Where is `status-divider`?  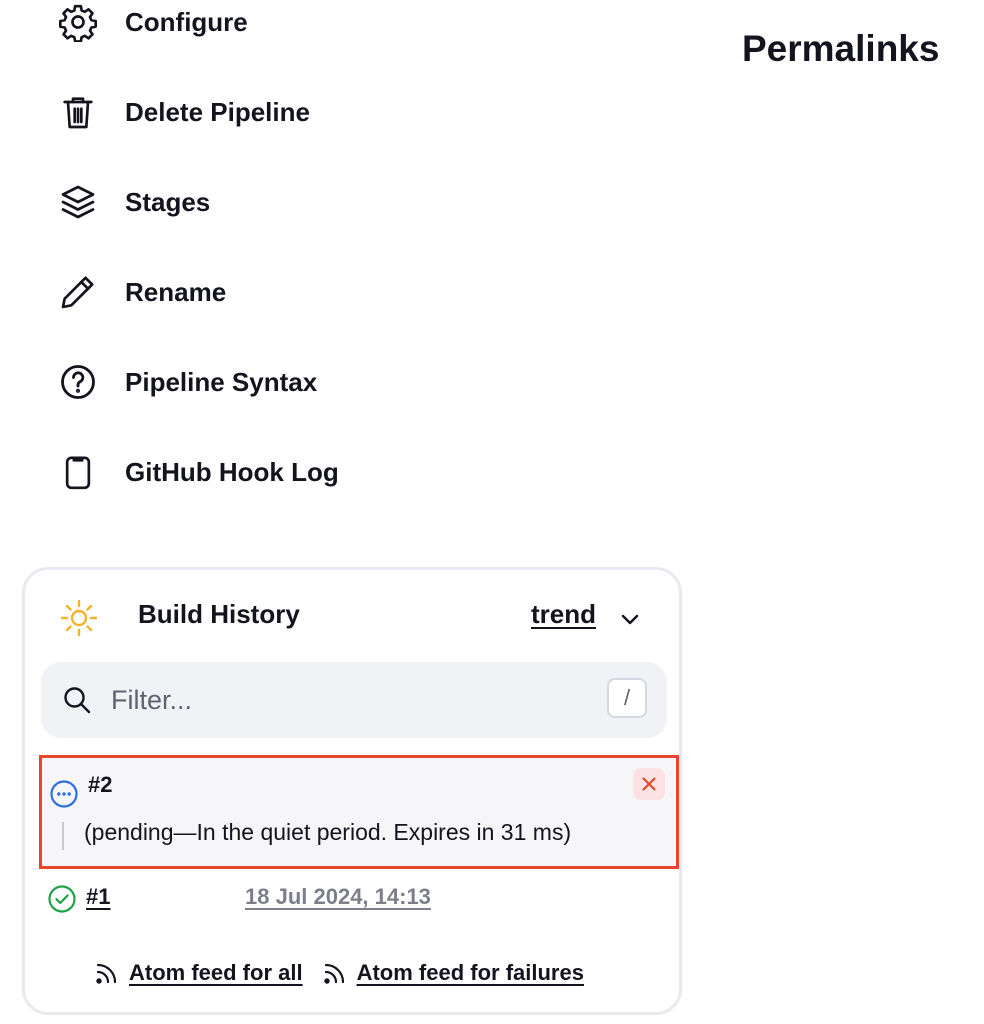 status-divider is located at coordinates (63, 836).